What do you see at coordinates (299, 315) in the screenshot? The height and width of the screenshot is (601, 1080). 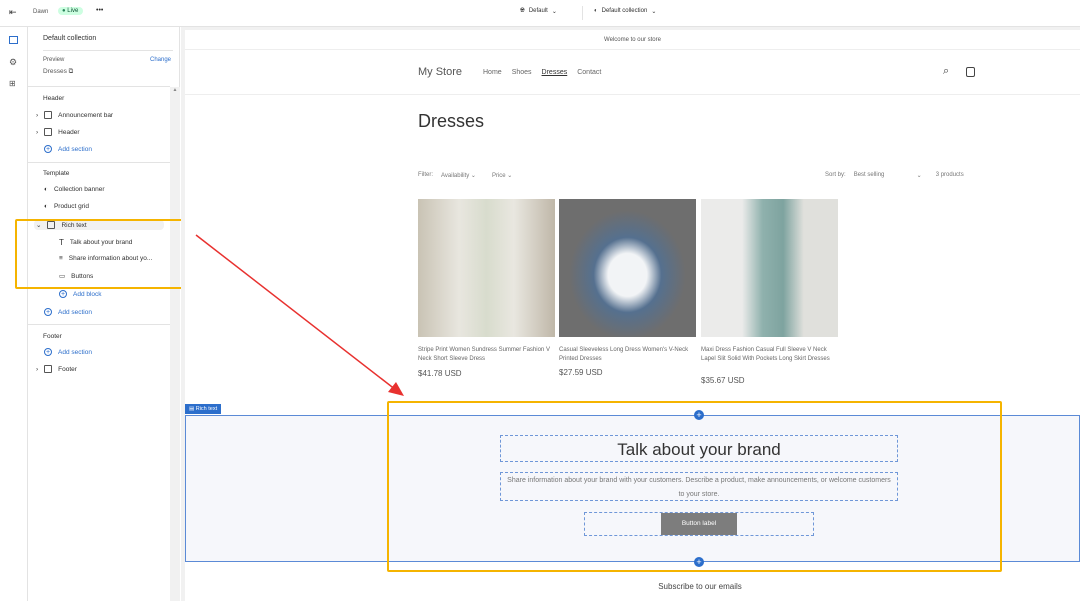 I see `annotation-arrow` at bounding box center [299, 315].